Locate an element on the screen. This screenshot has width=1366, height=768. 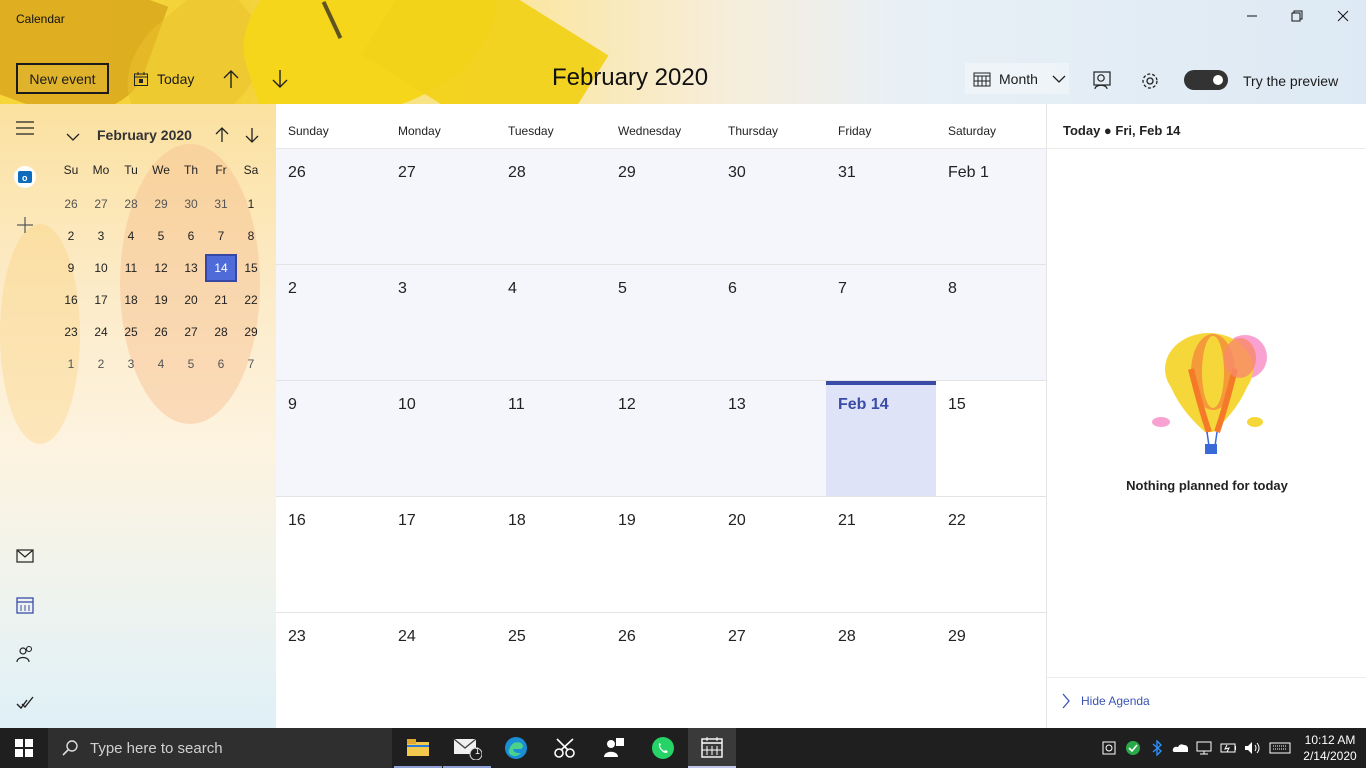
day-cell: 30 is located at coordinates (771, 206).